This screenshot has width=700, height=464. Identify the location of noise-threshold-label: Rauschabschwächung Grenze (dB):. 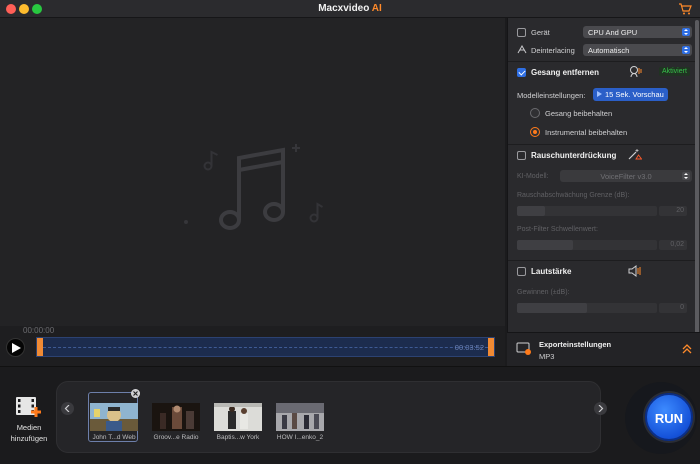
(573, 195).